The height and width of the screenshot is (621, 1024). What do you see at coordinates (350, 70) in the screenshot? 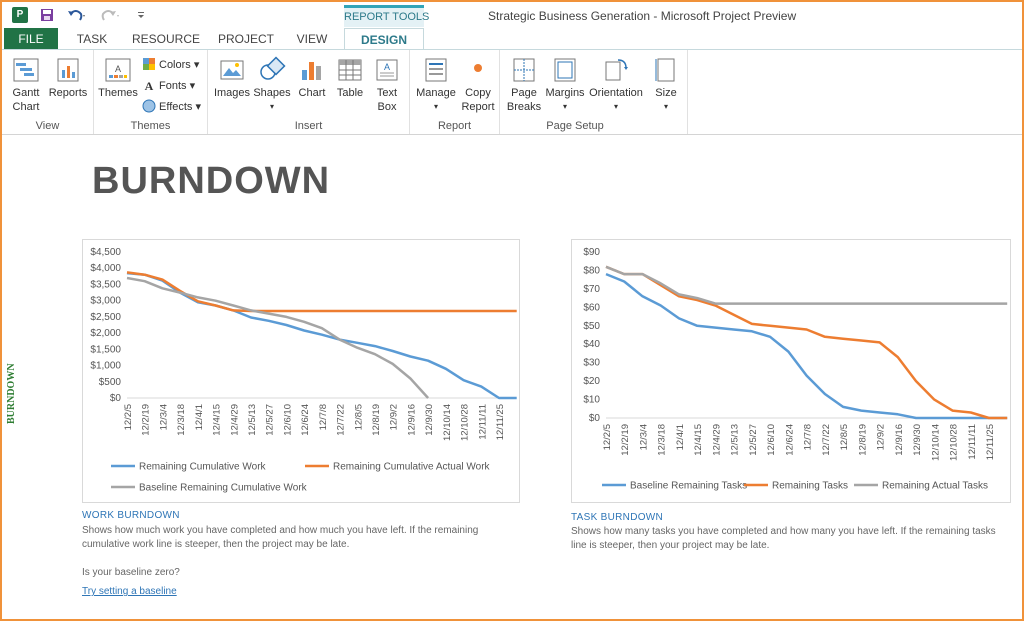
I see `table-icon` at bounding box center [350, 70].